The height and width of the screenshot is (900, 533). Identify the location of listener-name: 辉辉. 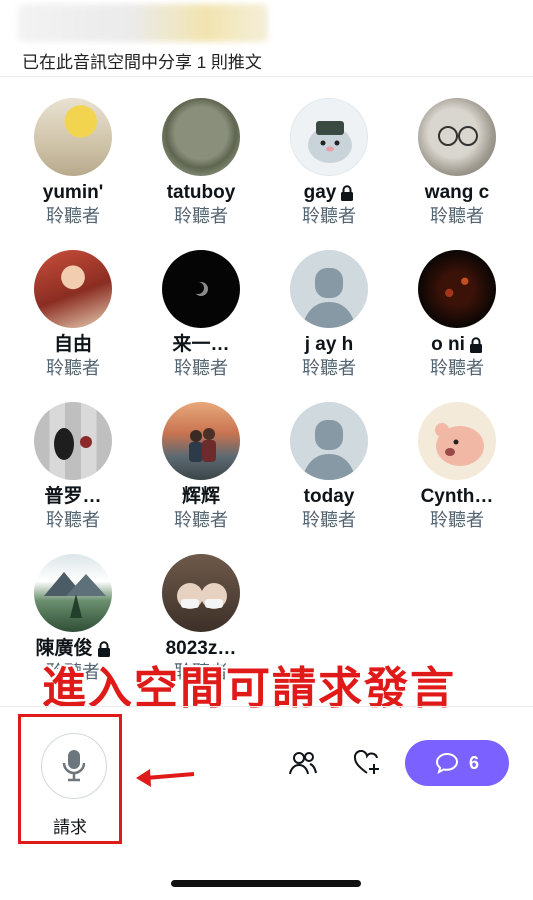
(200, 496).